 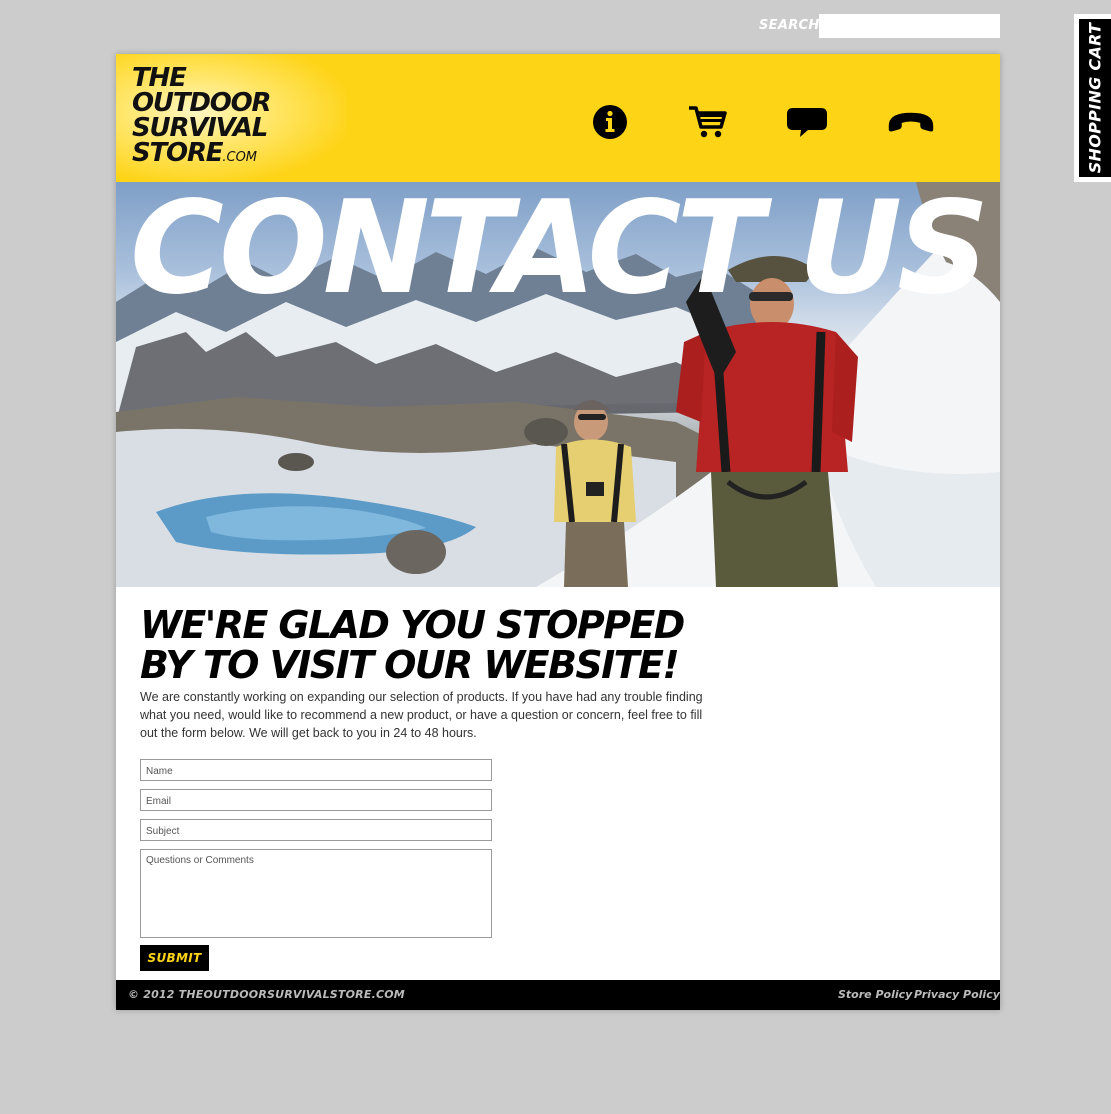 I want to click on nav-info-button, so click(x=610, y=122).